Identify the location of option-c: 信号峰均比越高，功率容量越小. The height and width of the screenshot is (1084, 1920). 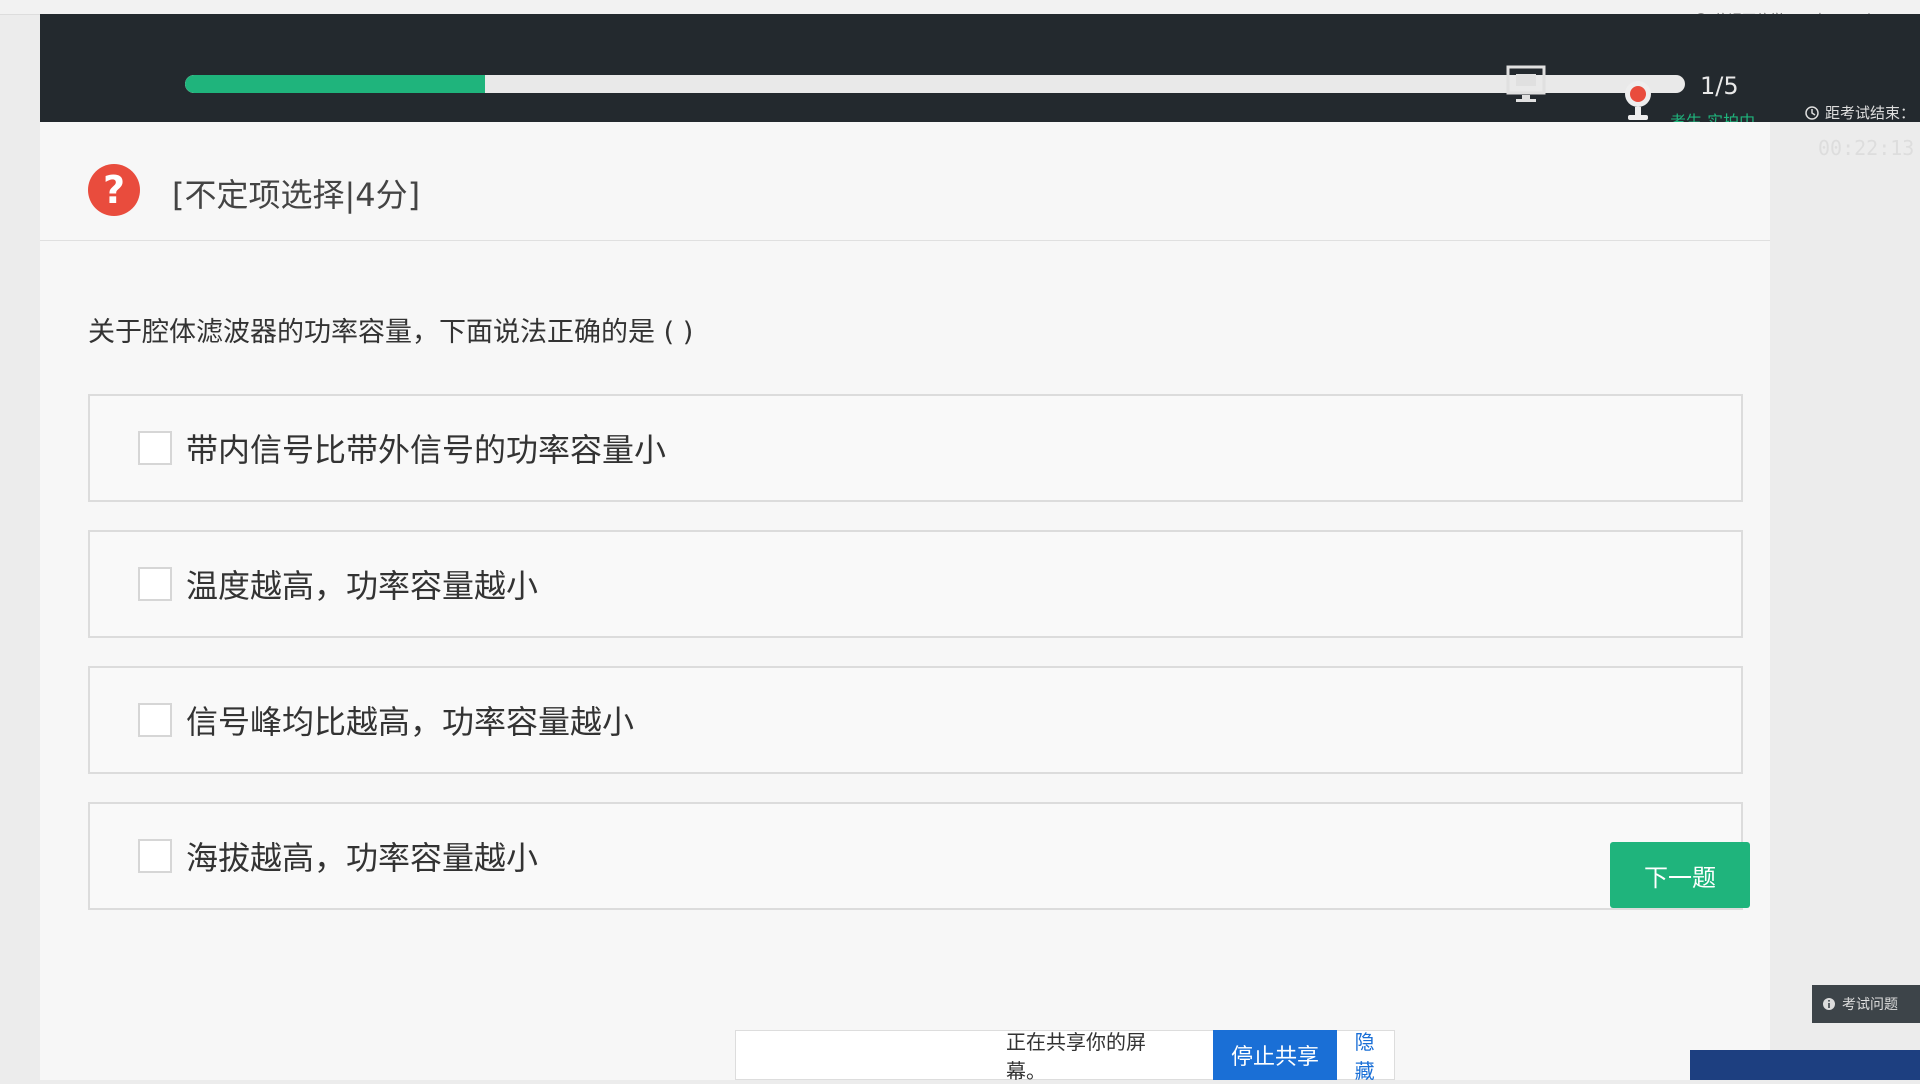
(915, 720).